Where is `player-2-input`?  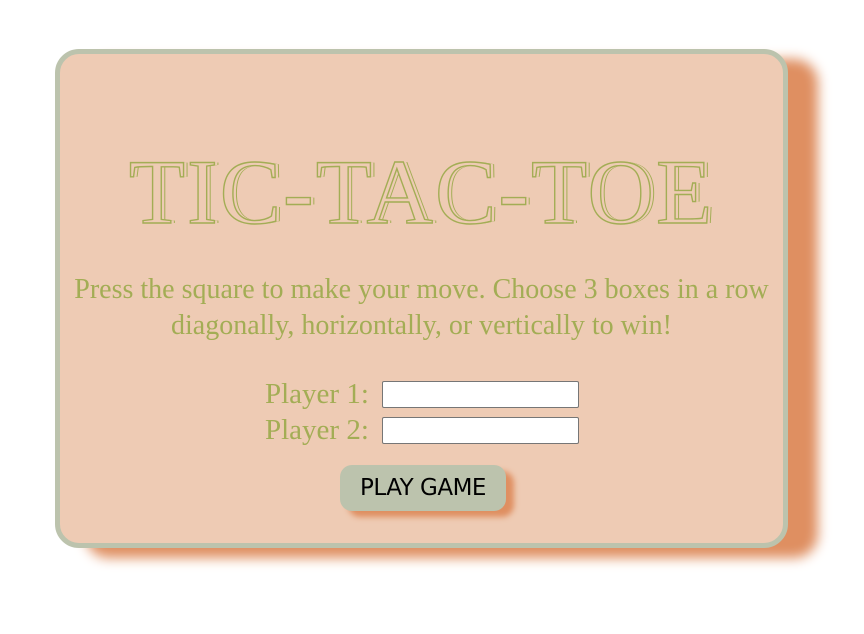
player-2-input is located at coordinates (480, 430).